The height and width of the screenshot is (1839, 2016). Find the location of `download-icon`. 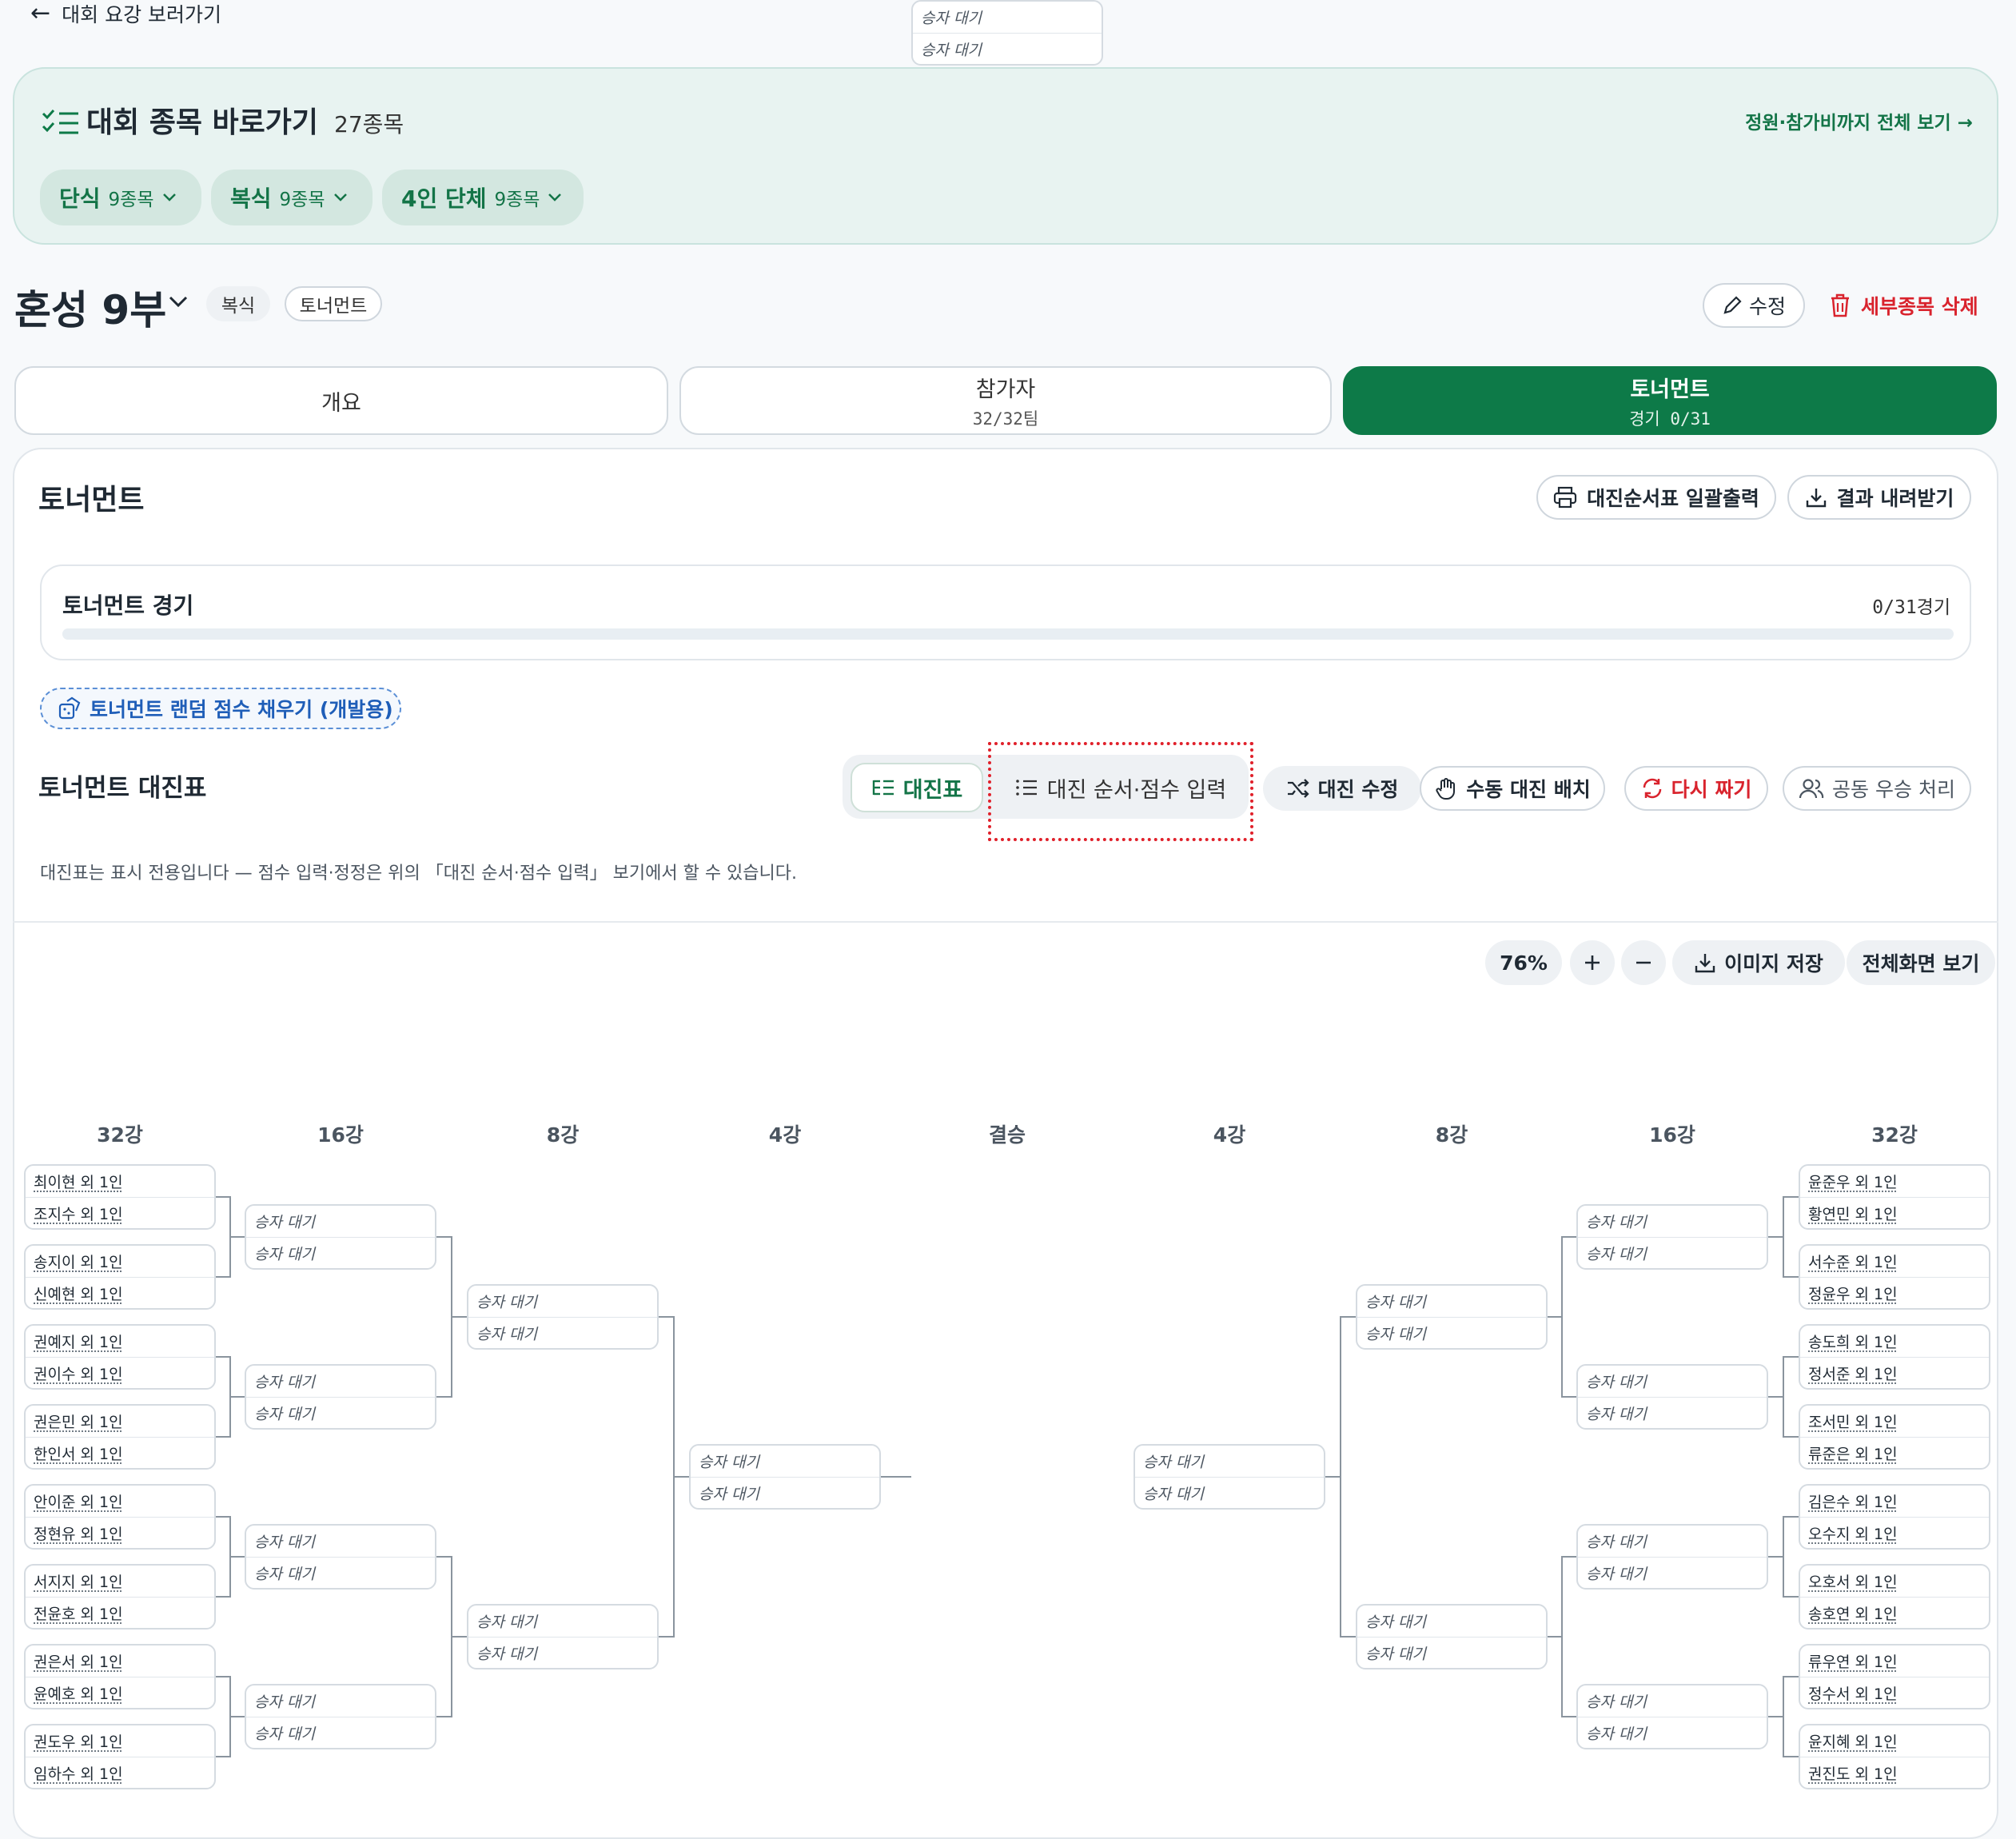

download-icon is located at coordinates (1816, 499).